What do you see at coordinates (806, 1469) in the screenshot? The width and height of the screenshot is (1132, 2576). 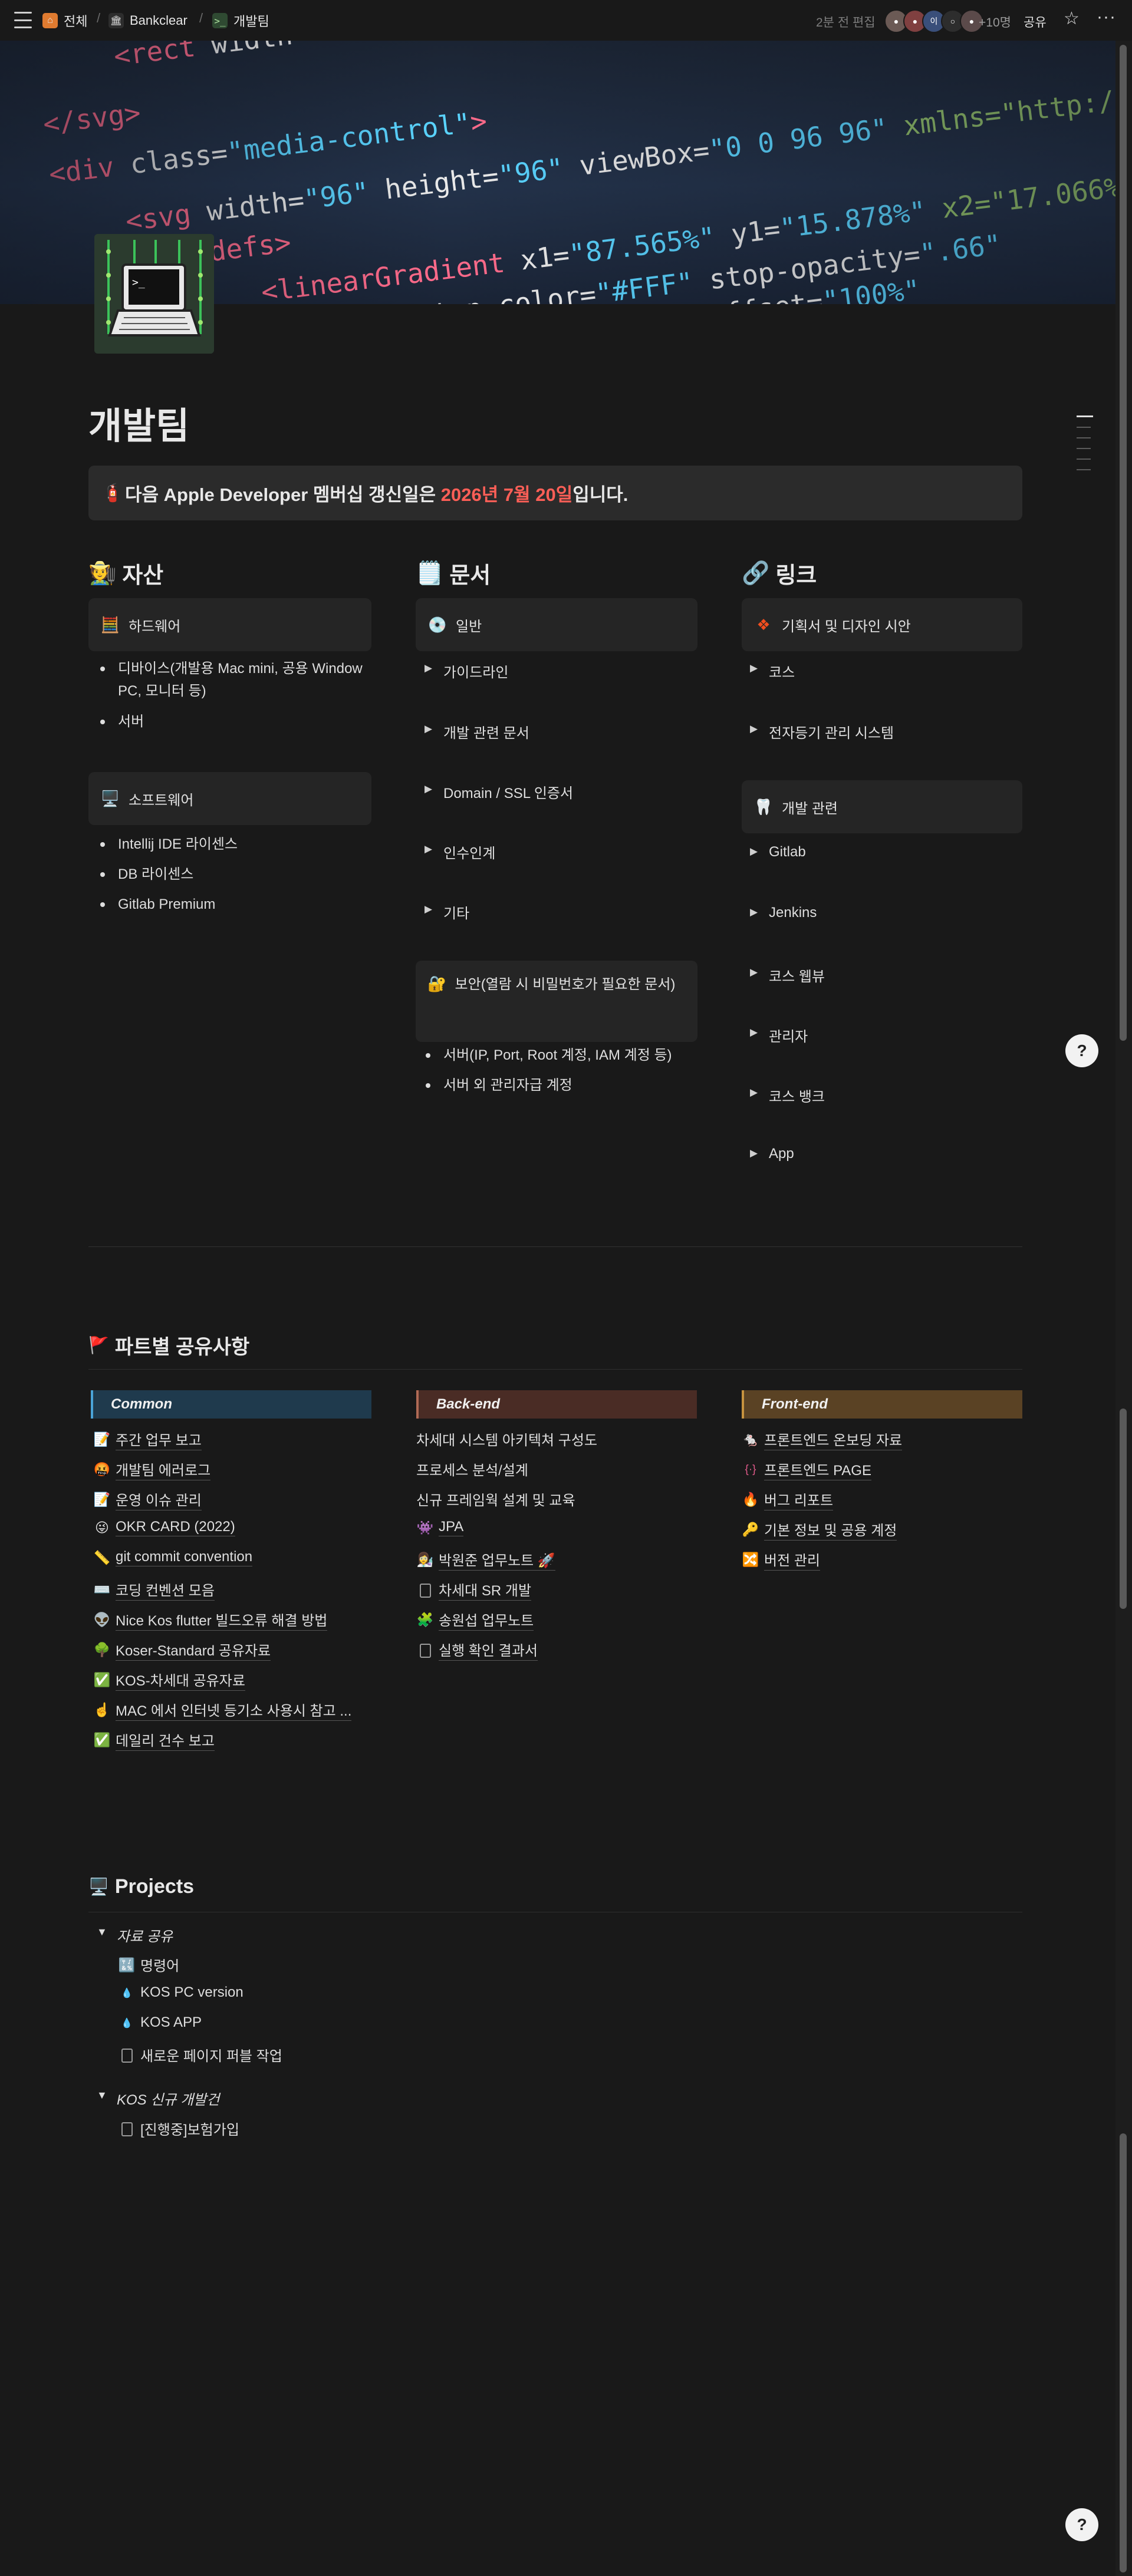 I see `link-fe-page: {·} 프론트엔드 PAGE` at bounding box center [806, 1469].